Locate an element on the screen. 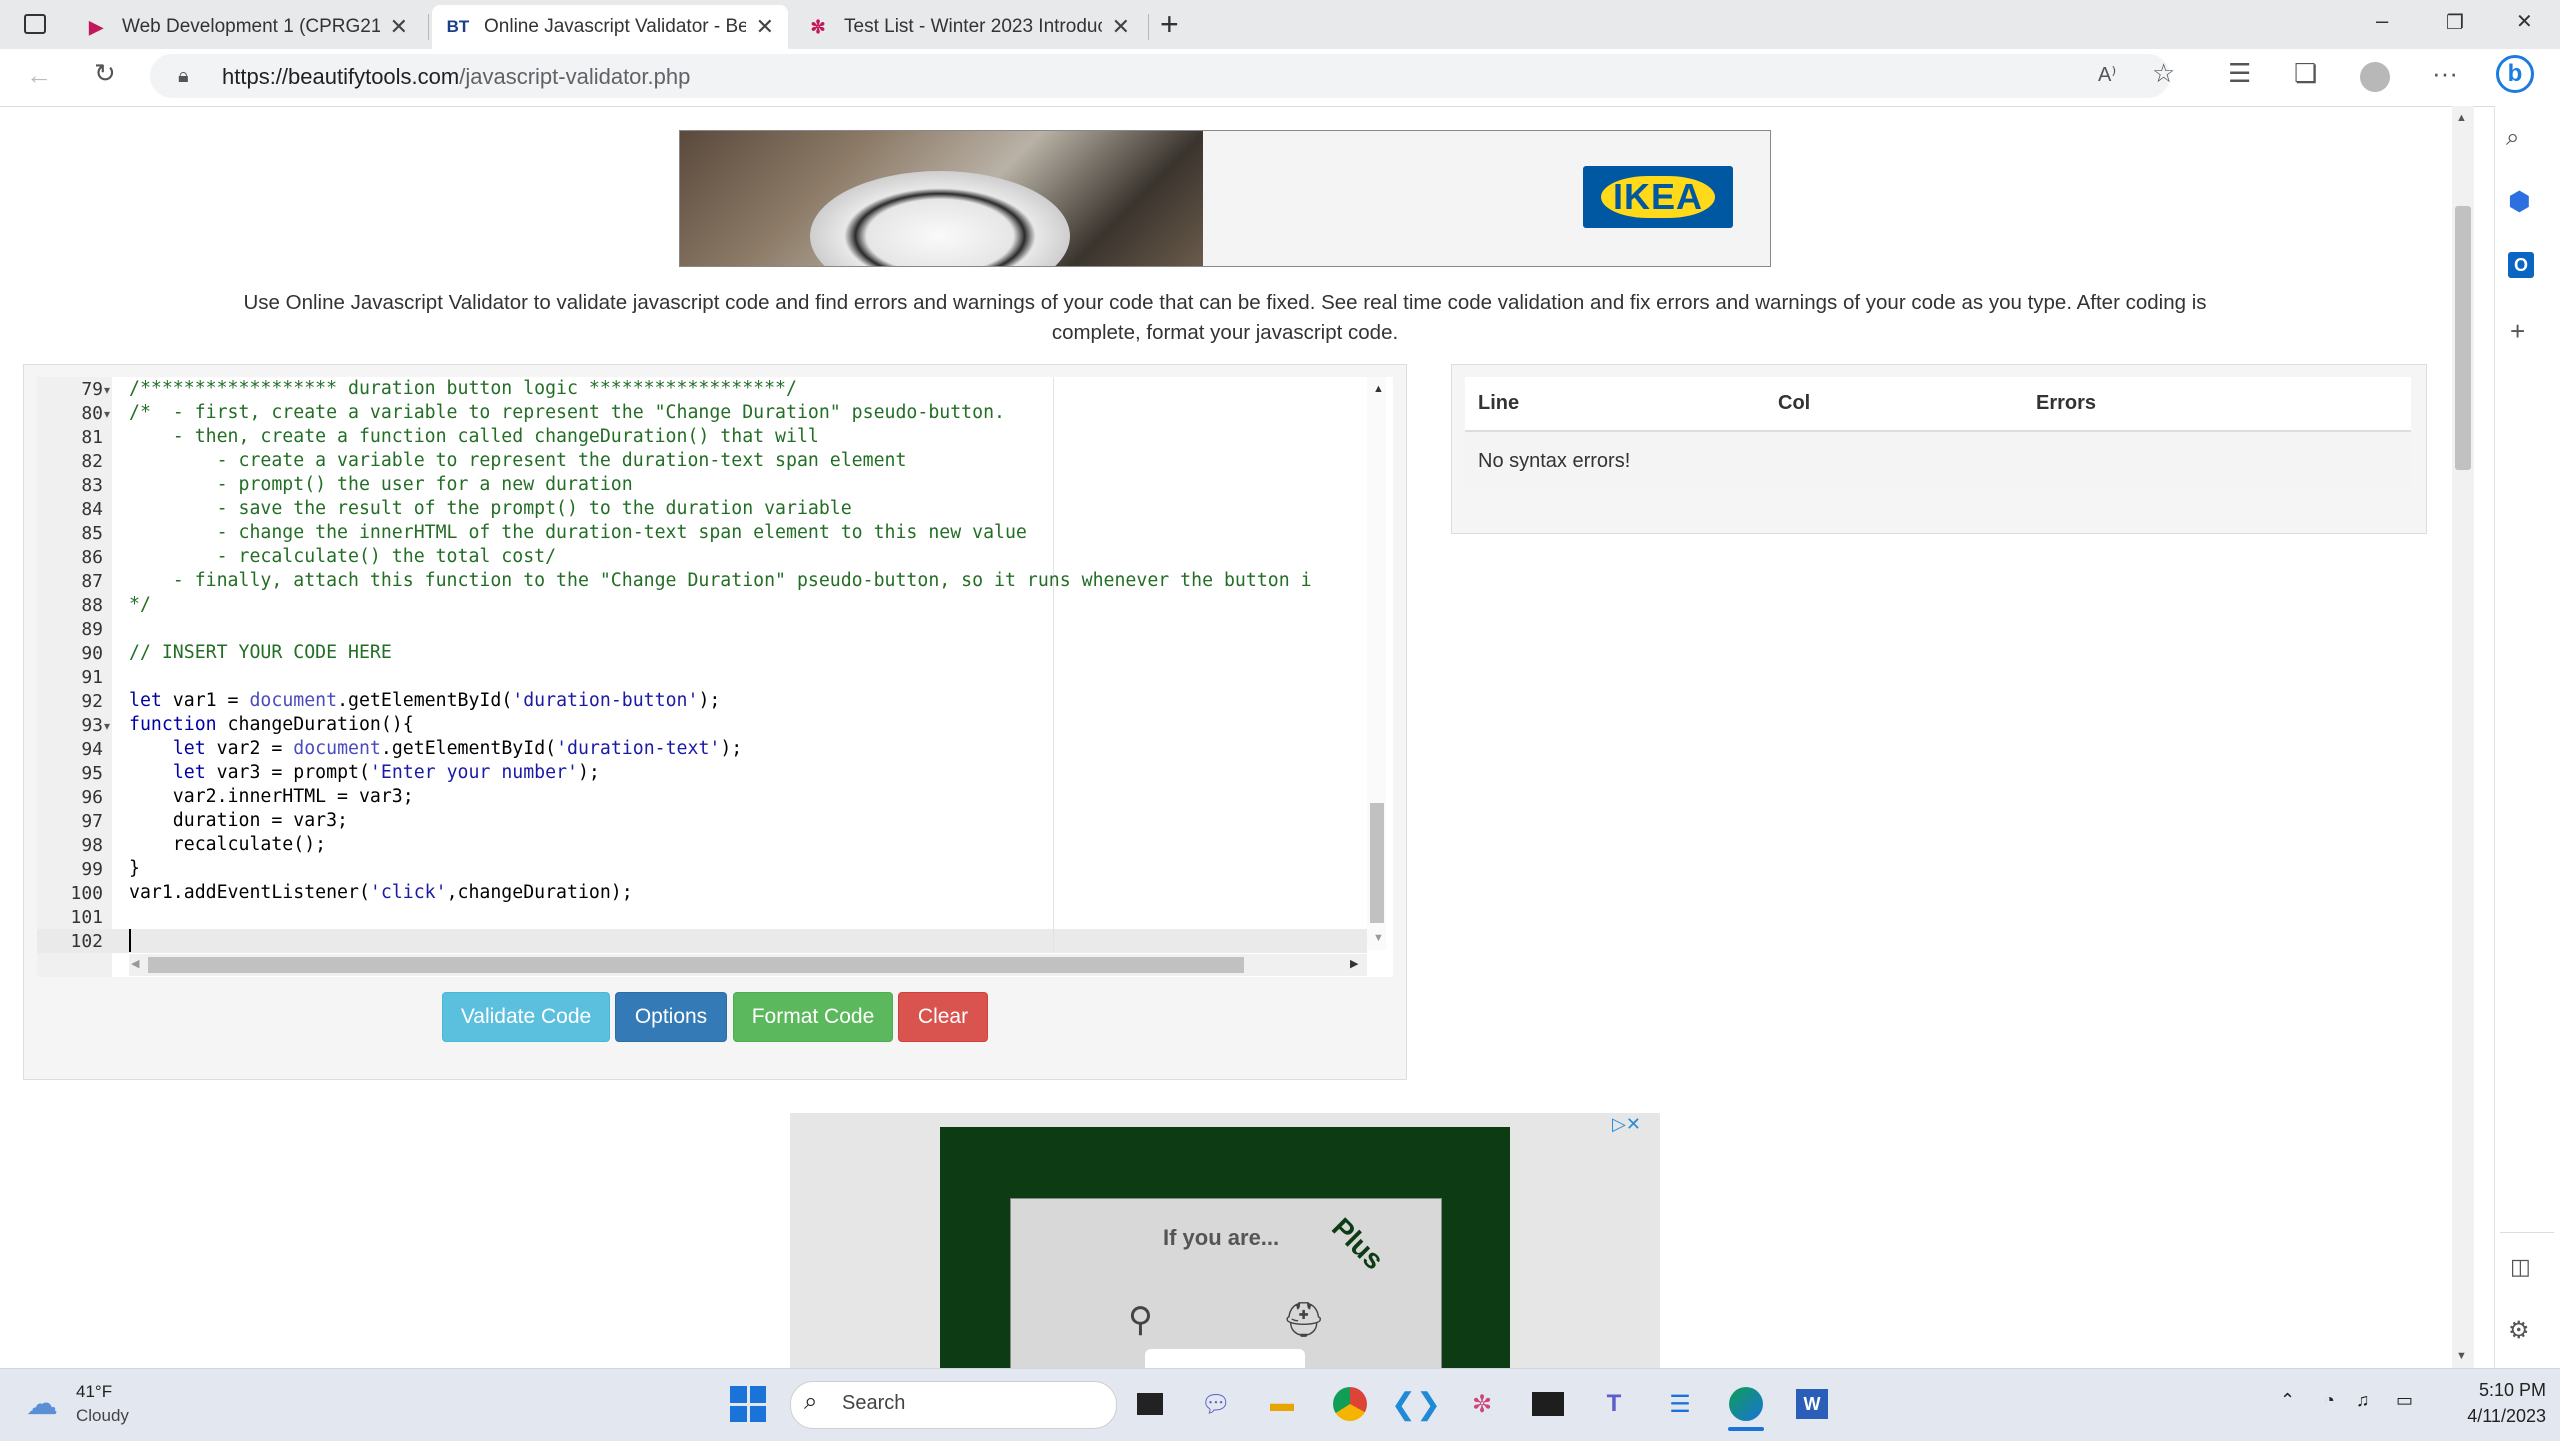 The height and width of the screenshot is (1441, 2560). line-number: 102 is located at coordinates (86, 941).